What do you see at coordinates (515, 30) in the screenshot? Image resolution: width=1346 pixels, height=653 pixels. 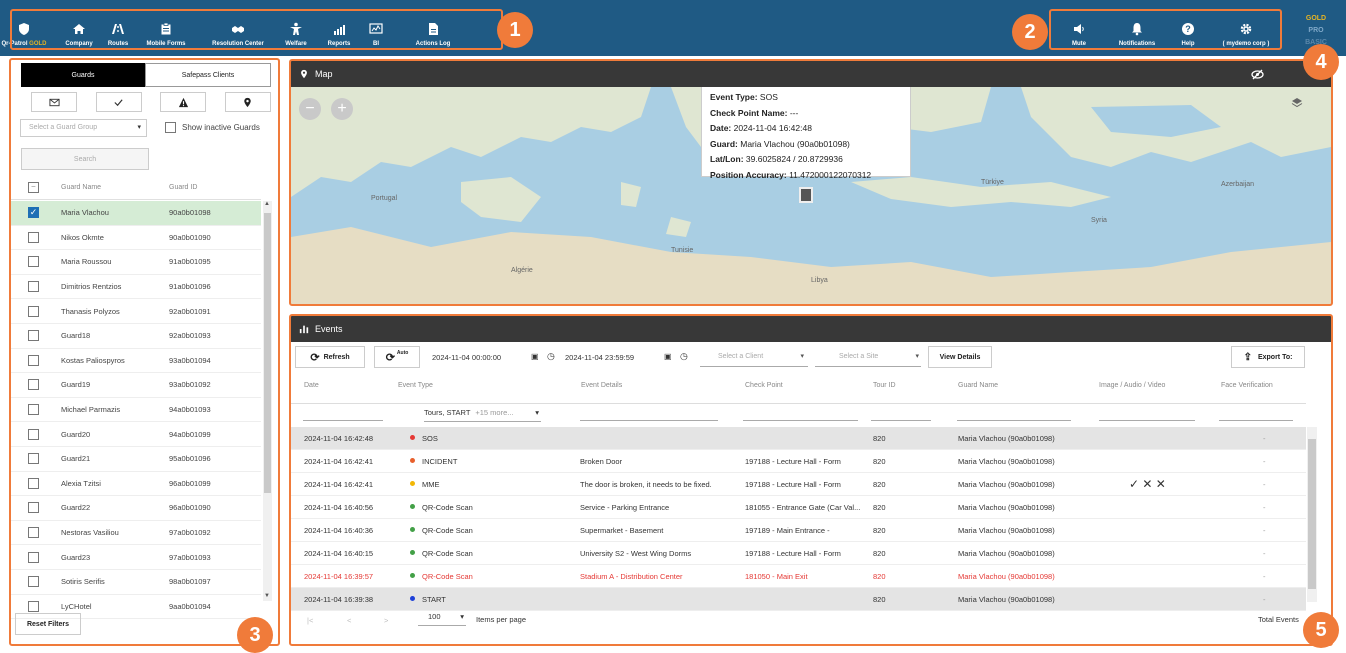 I see `callout-1: 1` at bounding box center [515, 30].